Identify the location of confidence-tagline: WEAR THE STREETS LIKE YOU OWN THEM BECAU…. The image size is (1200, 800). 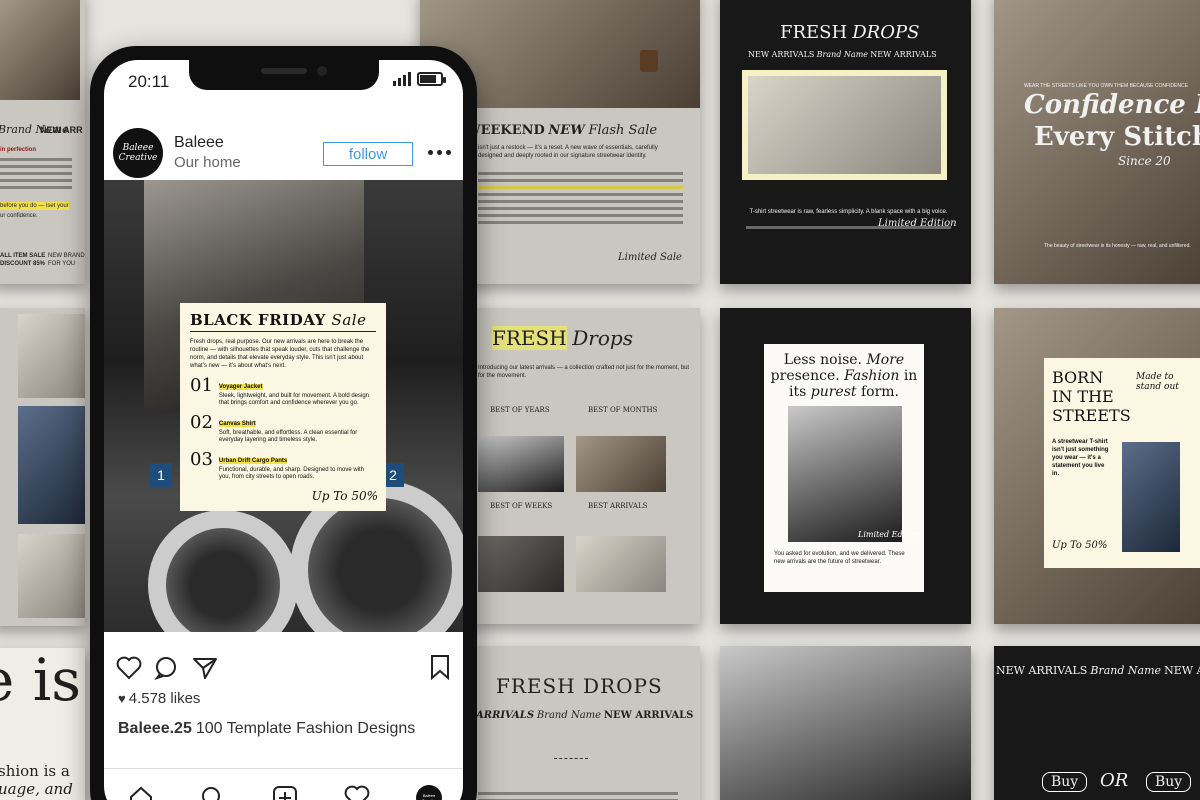
(1106, 86).